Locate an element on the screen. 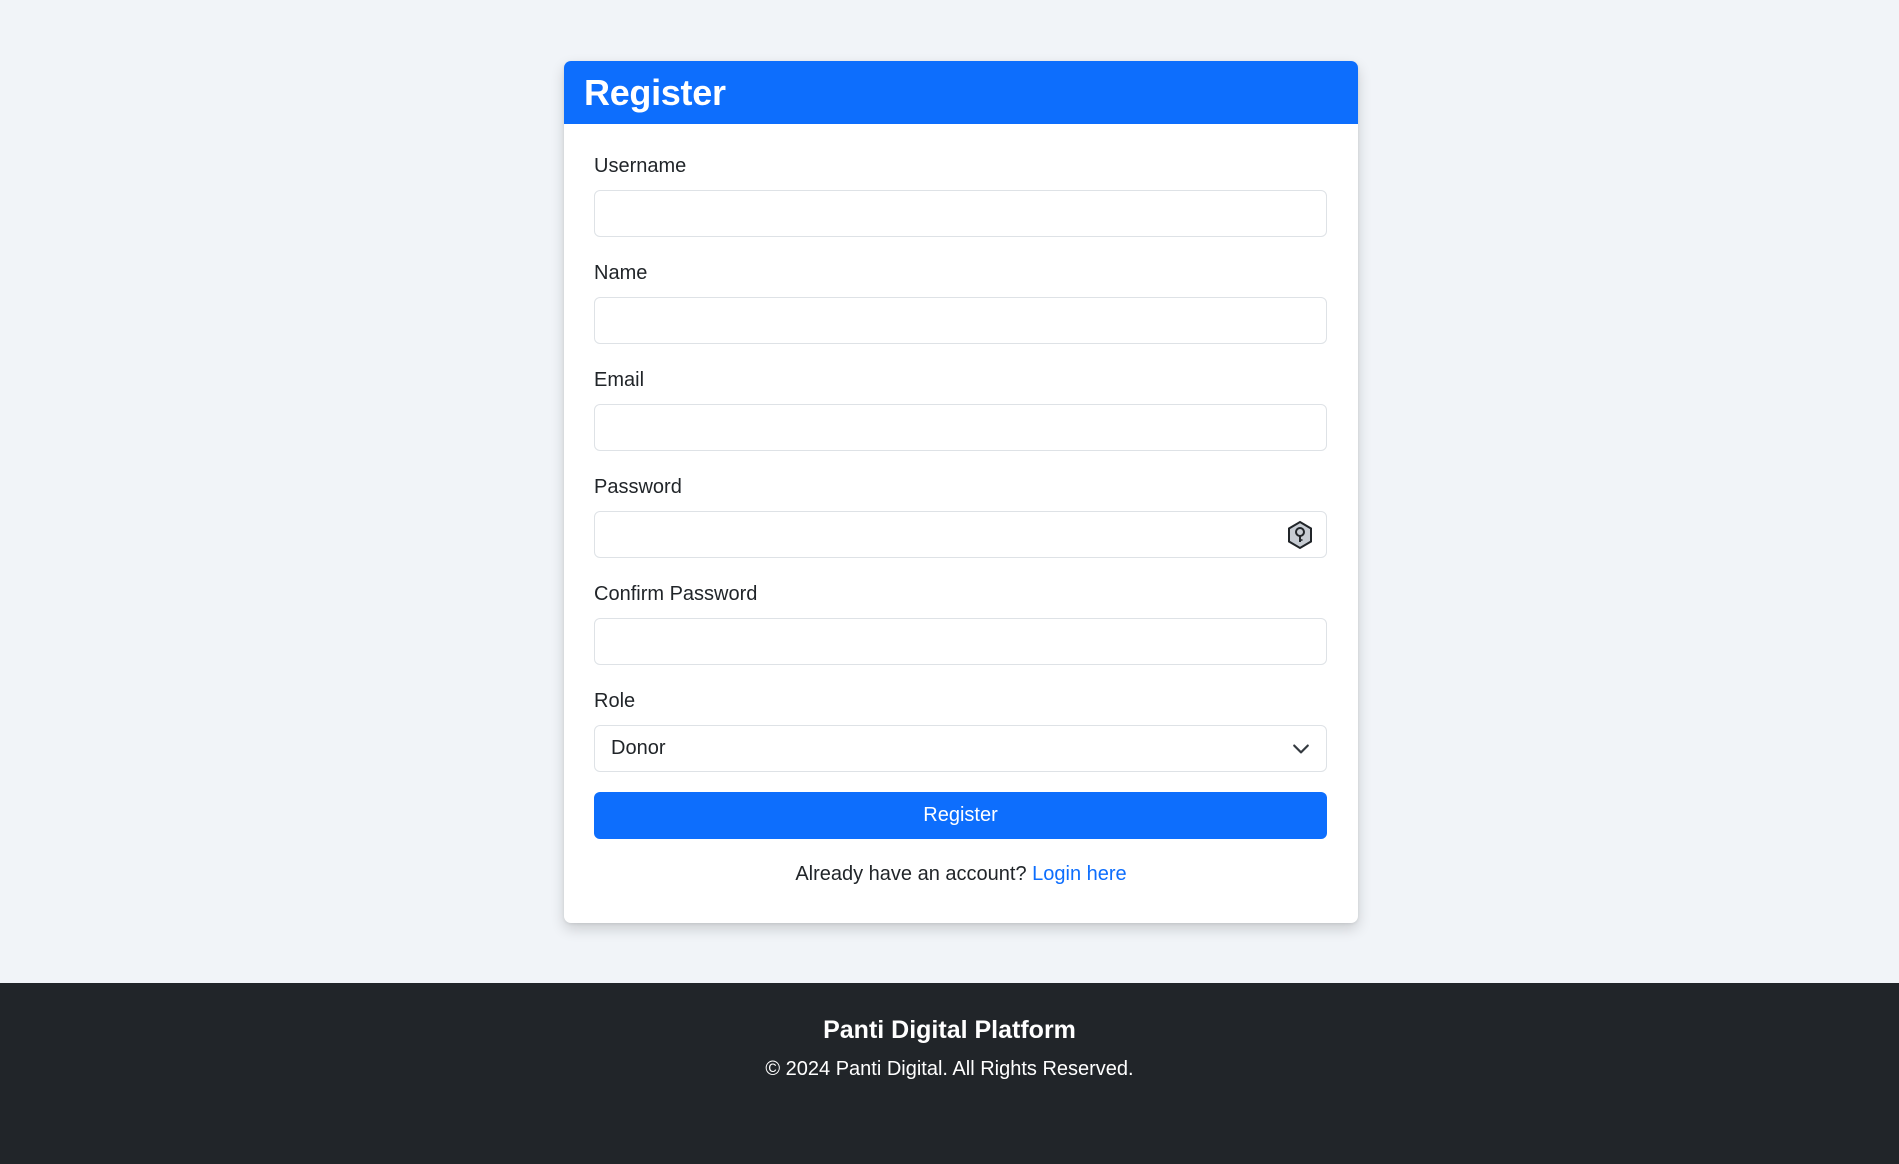  email-group: Email is located at coordinates (961, 409).